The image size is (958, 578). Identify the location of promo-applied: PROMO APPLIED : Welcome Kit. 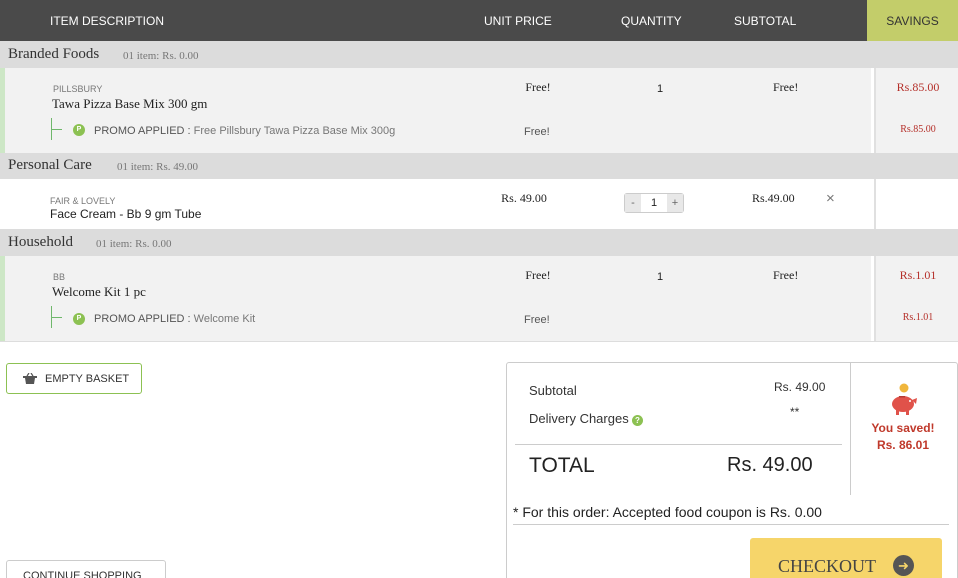
(174, 319).